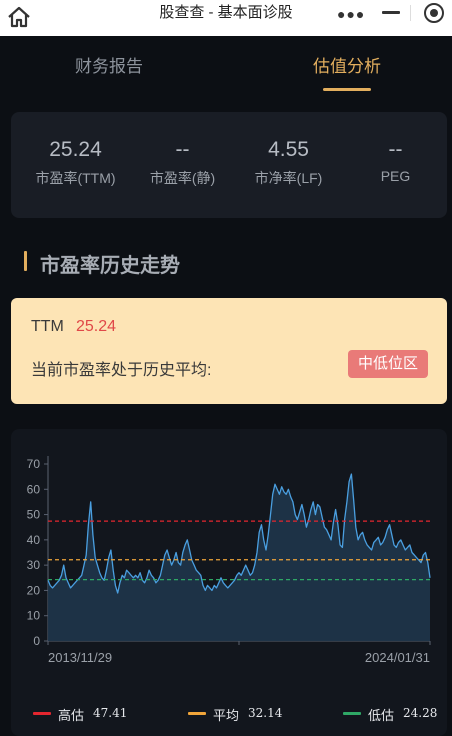  What do you see at coordinates (226, 715) in the screenshot?
I see `legend-label: 平均` at bounding box center [226, 715].